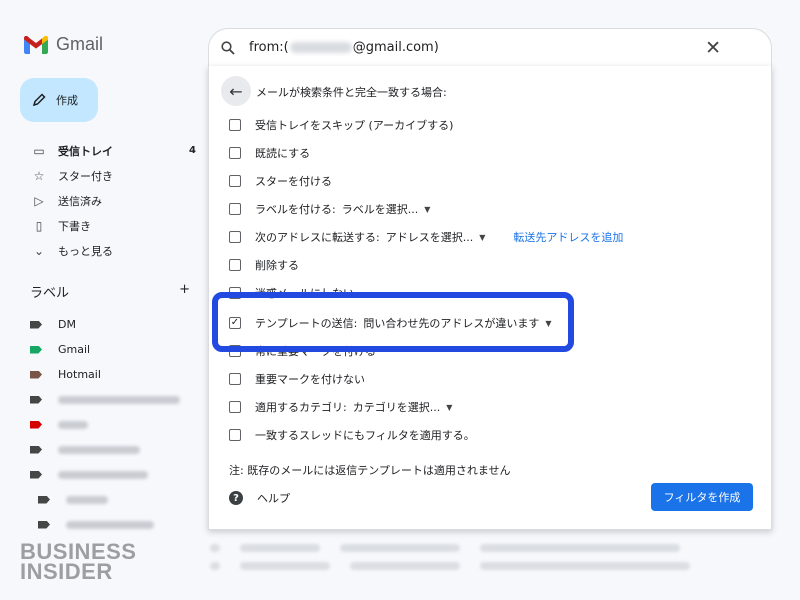  What do you see at coordinates (192, 150) in the screenshot?
I see `unread-count: 4` at bounding box center [192, 150].